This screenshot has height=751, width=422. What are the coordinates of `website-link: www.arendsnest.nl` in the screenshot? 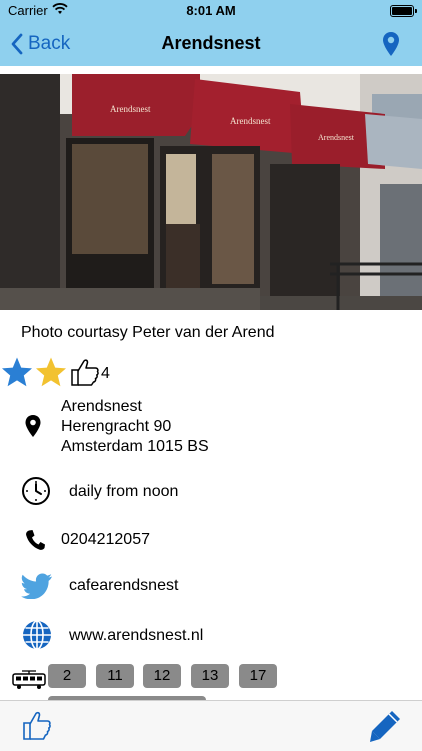 It's located at (136, 636).